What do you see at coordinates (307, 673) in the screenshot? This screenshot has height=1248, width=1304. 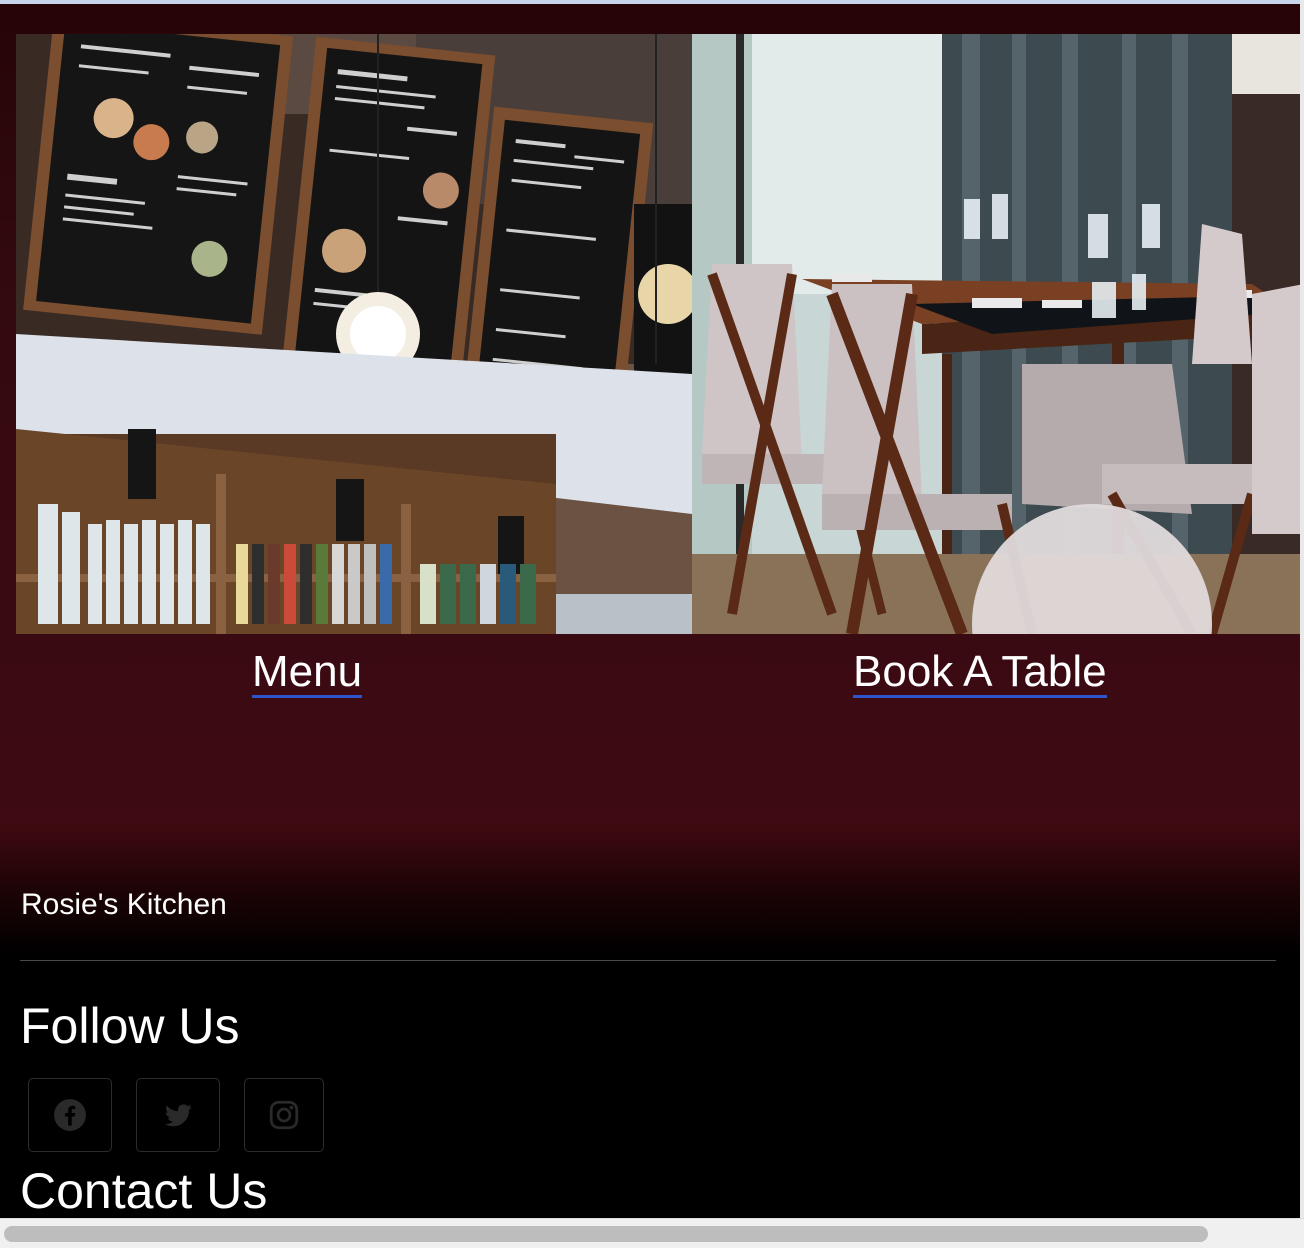 I see `menu-link: Menu` at bounding box center [307, 673].